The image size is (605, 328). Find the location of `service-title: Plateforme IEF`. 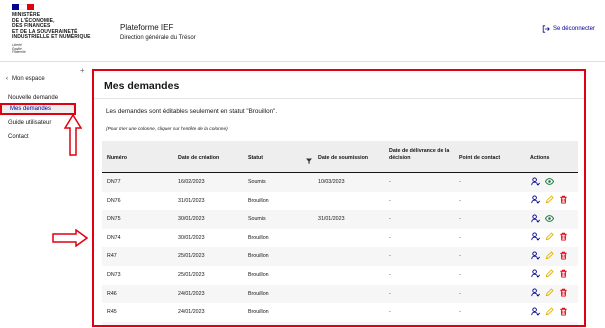

service-title: Plateforme IEF is located at coordinates (146, 27).